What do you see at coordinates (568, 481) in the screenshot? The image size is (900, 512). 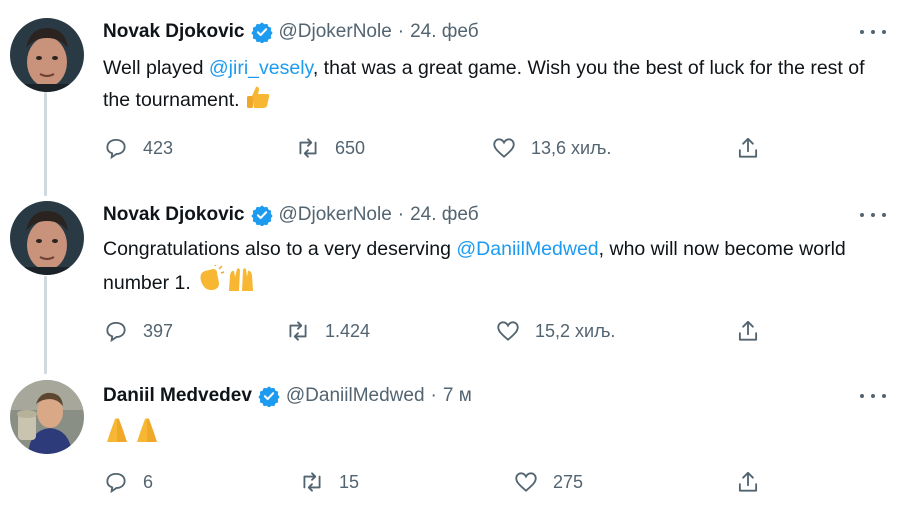 I see `like-count: 275` at bounding box center [568, 481].